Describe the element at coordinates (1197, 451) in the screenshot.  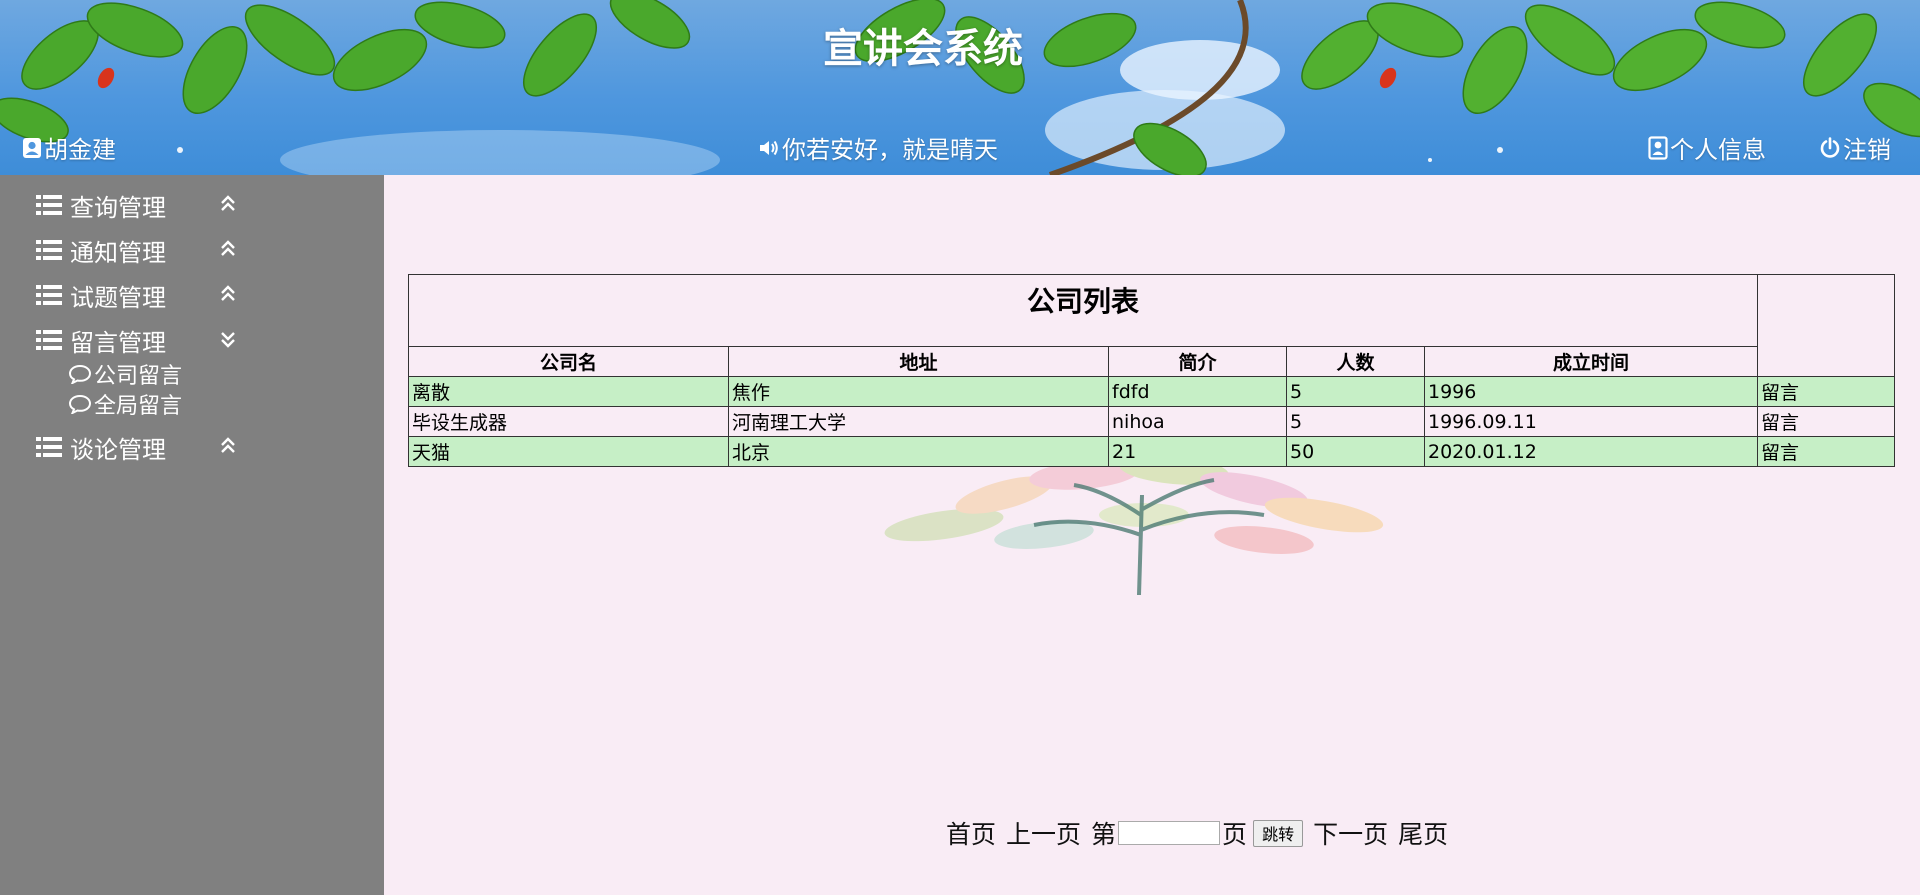
I see `cell-intro: 21` at that location.